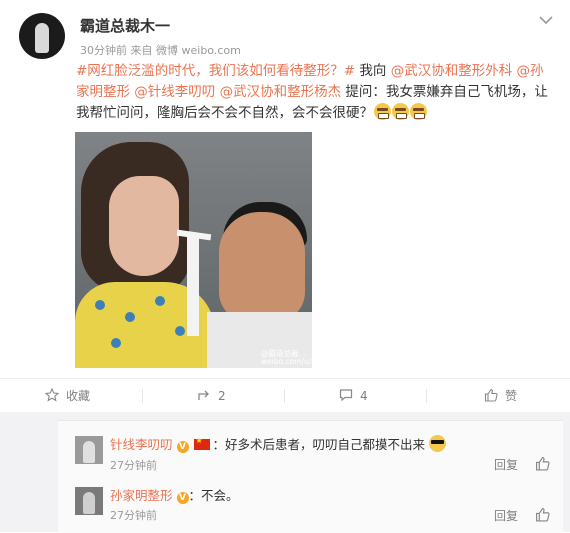  Describe the element at coordinates (211, 396) in the screenshot. I see `repost-button: 2` at that location.